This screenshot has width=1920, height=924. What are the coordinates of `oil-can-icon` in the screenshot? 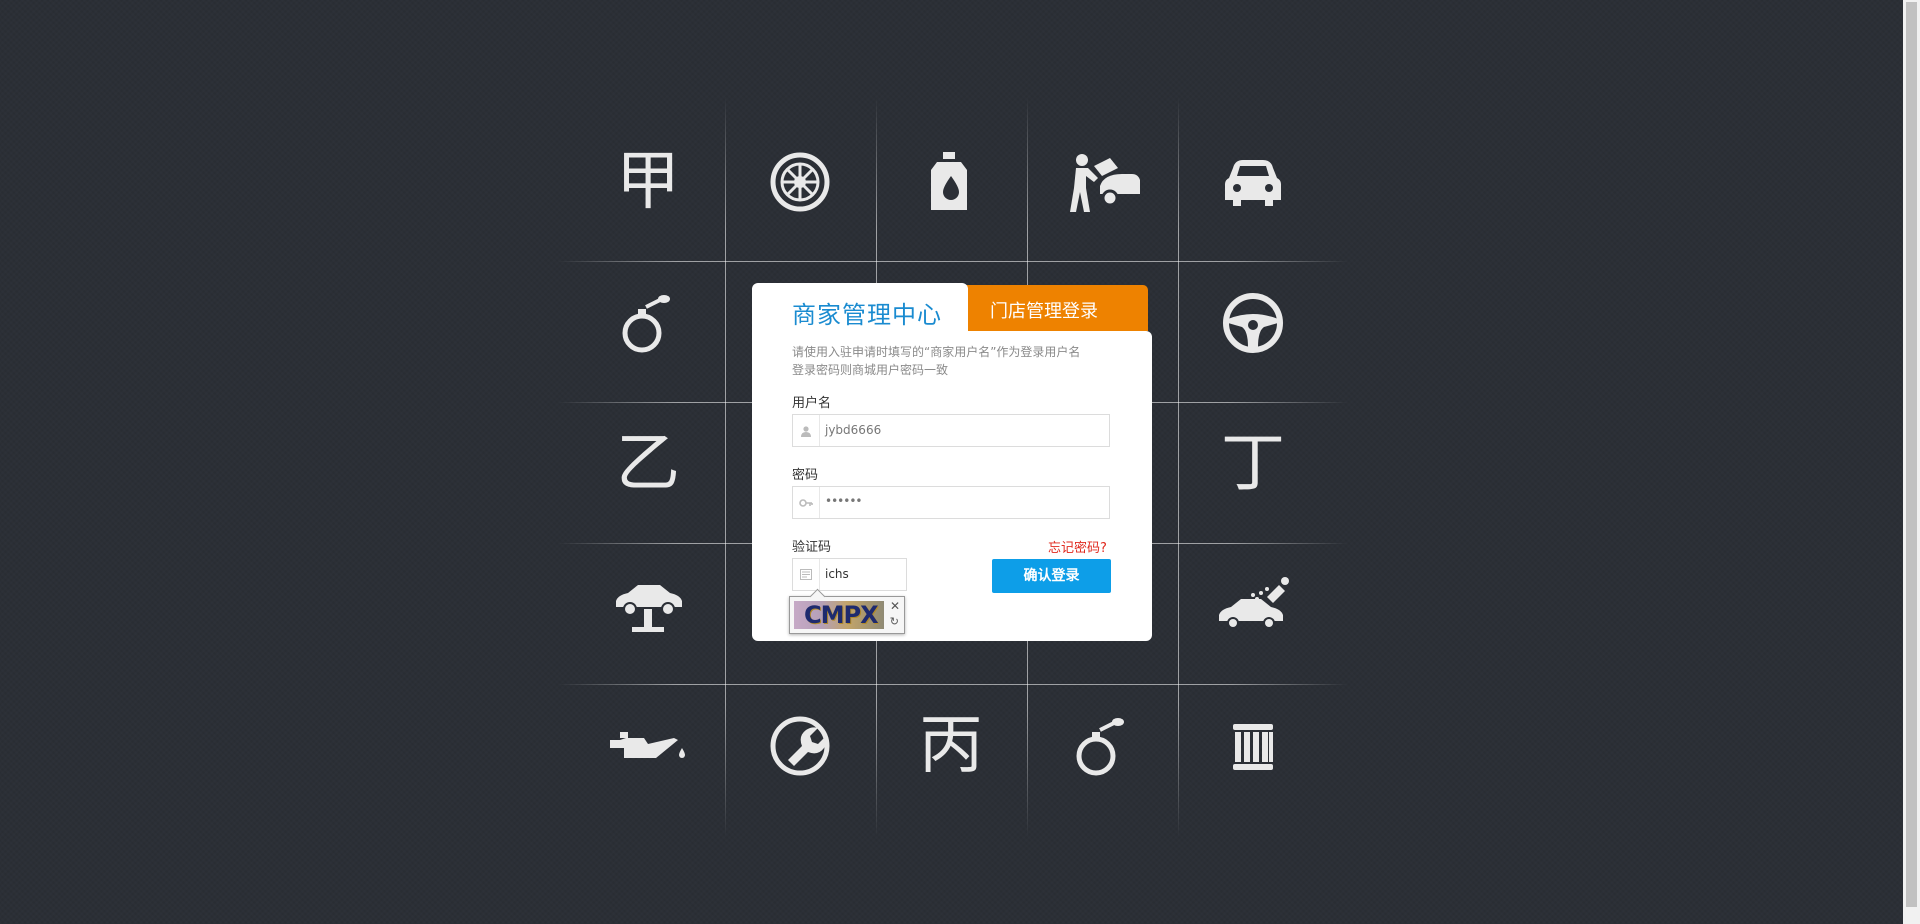 It's located at (647, 744).